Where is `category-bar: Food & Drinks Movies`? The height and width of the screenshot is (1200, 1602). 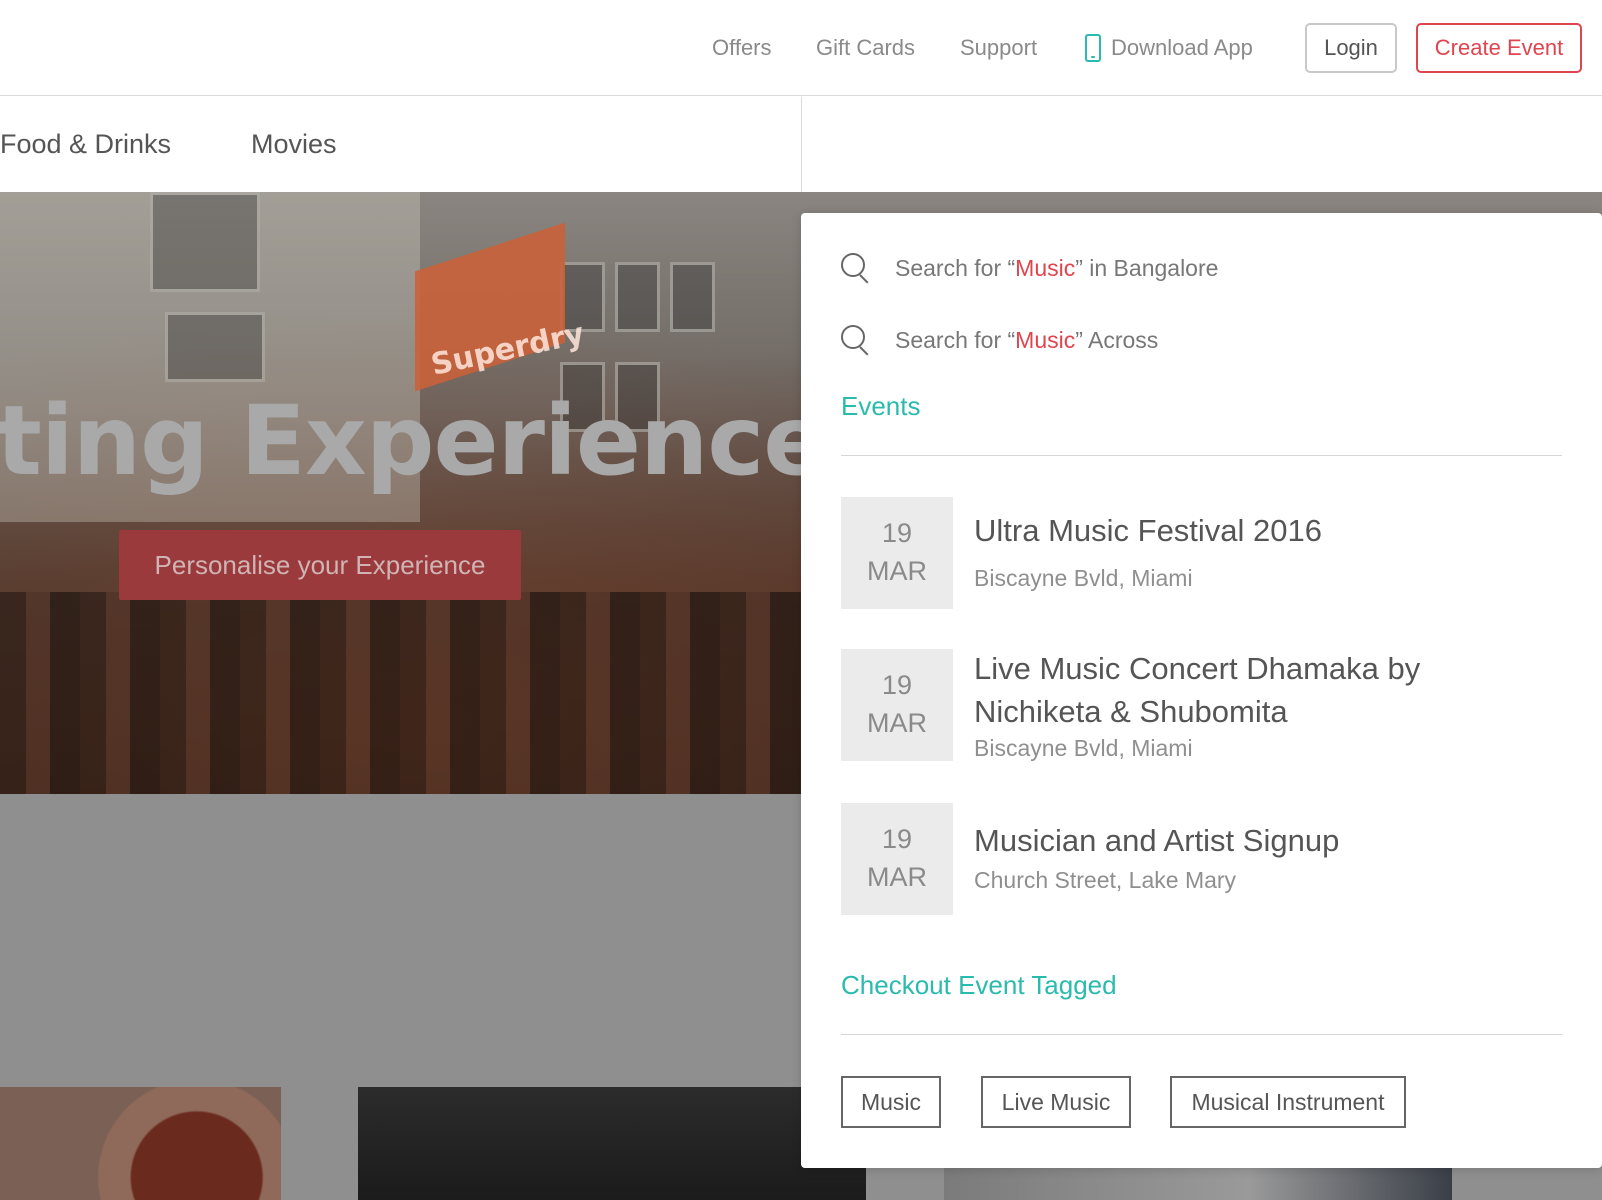
category-bar: Food & Drinks Movies is located at coordinates (400, 144).